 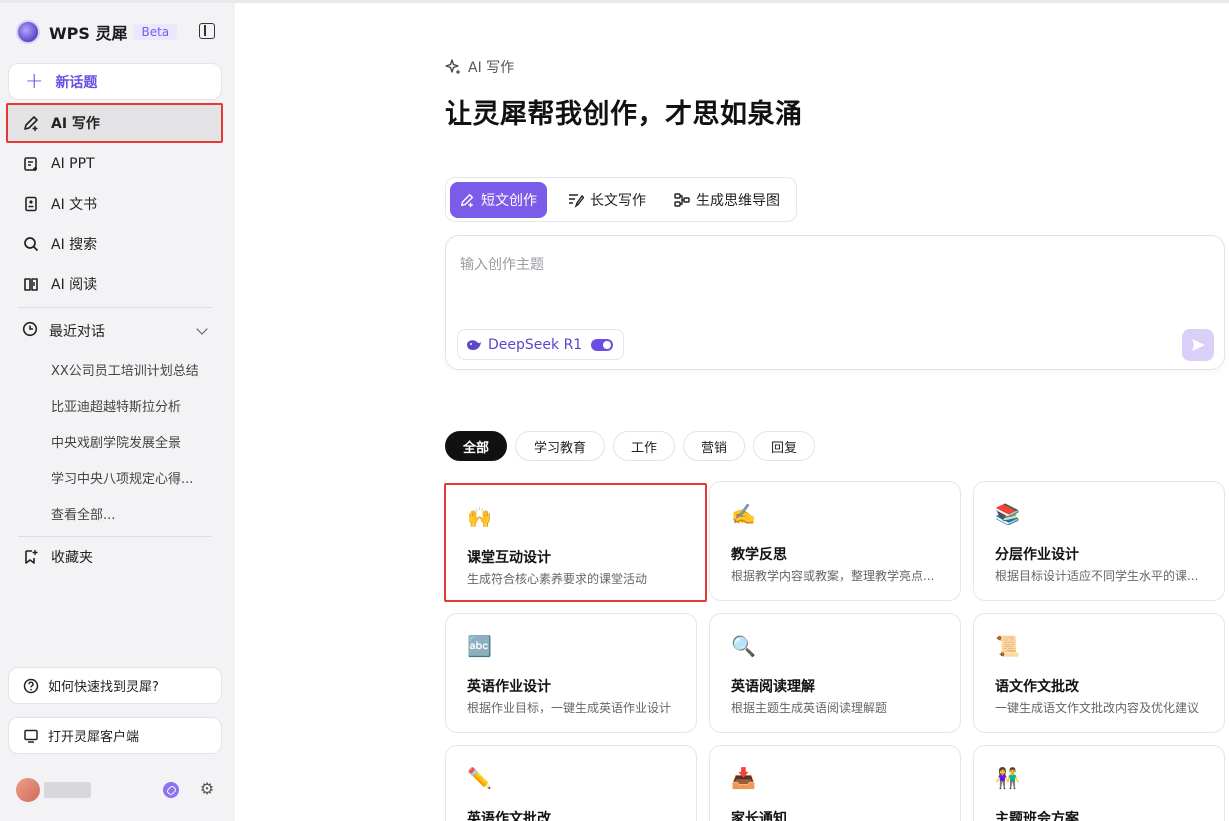 I want to click on help-button: 如何快速找到灵犀?, so click(x=115, y=685).